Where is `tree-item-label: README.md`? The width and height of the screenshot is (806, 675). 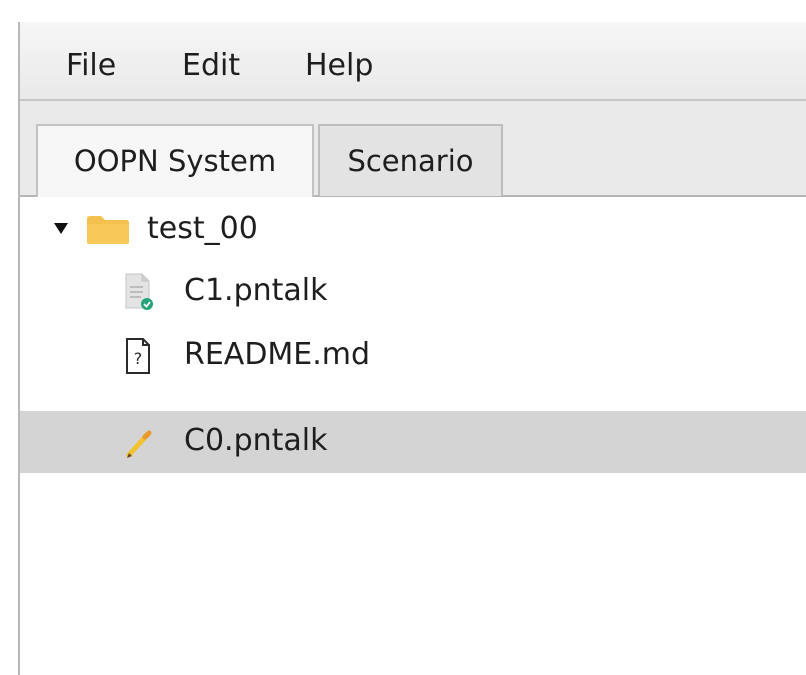 tree-item-label: README.md is located at coordinates (277, 354).